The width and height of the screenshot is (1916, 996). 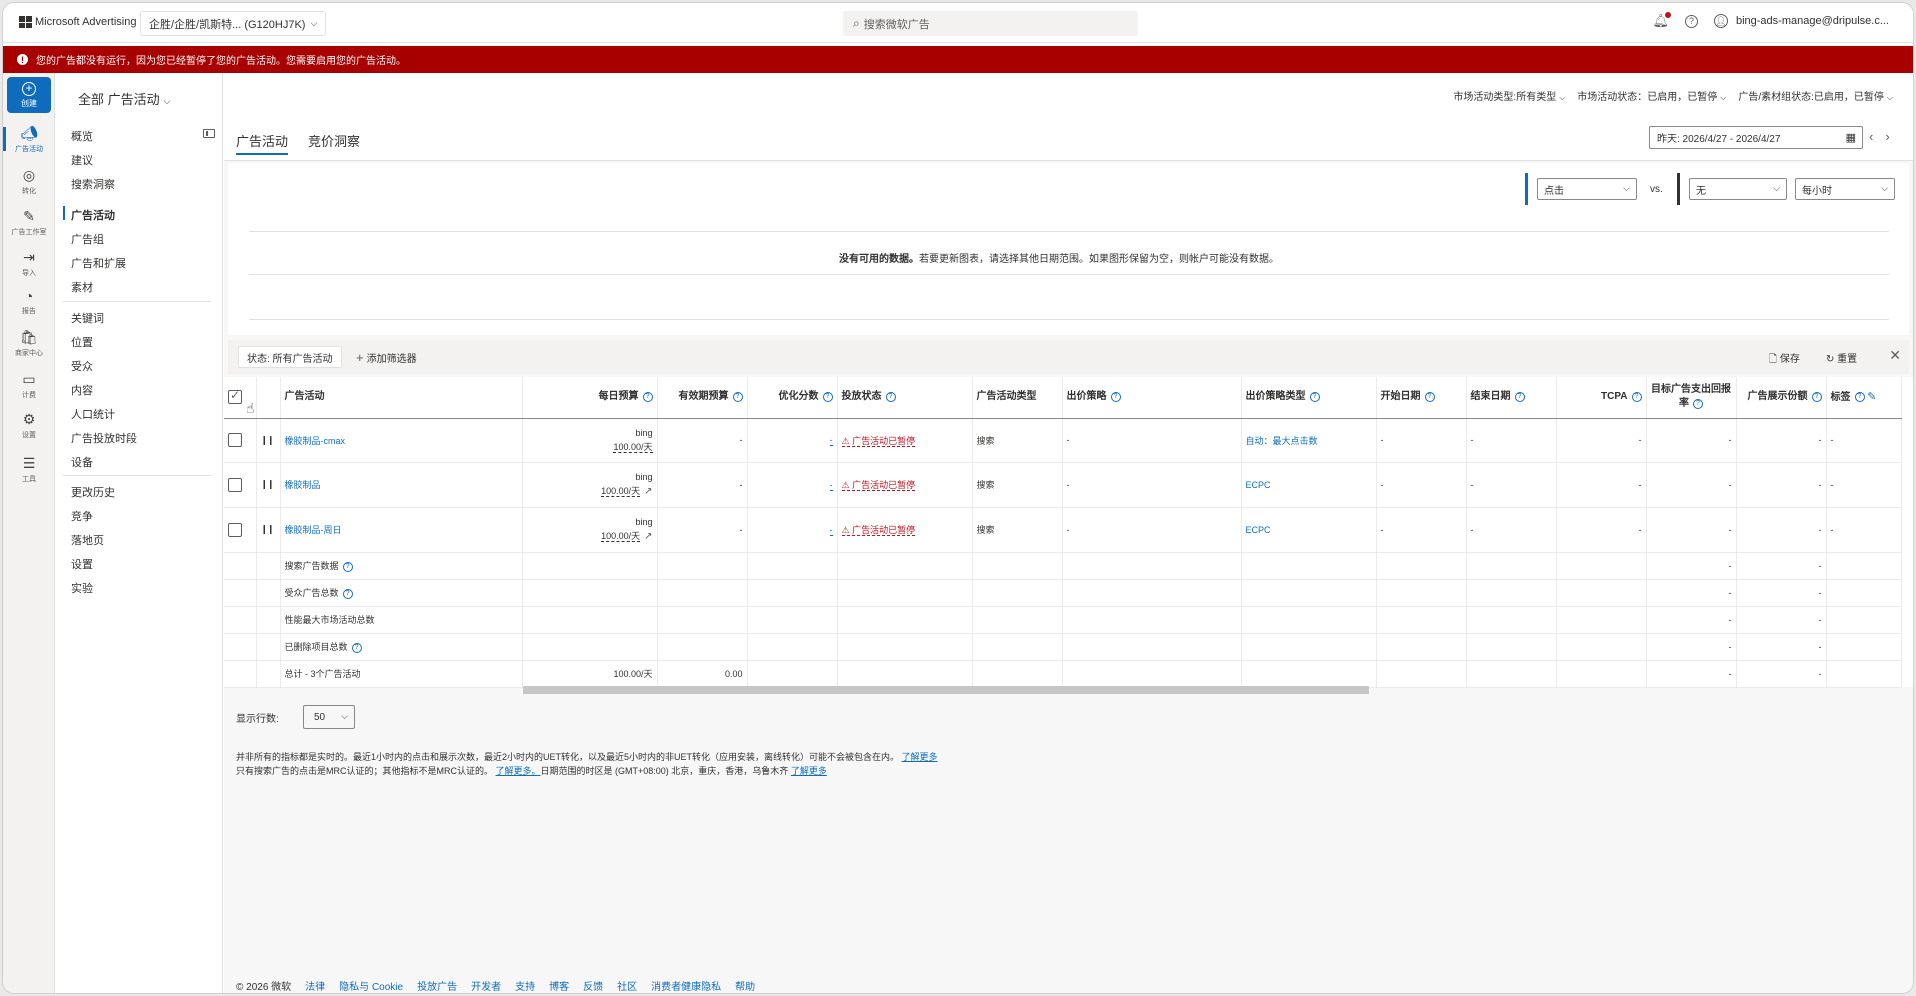 I want to click on reset-button: ↻ 重置, so click(x=1841, y=357).